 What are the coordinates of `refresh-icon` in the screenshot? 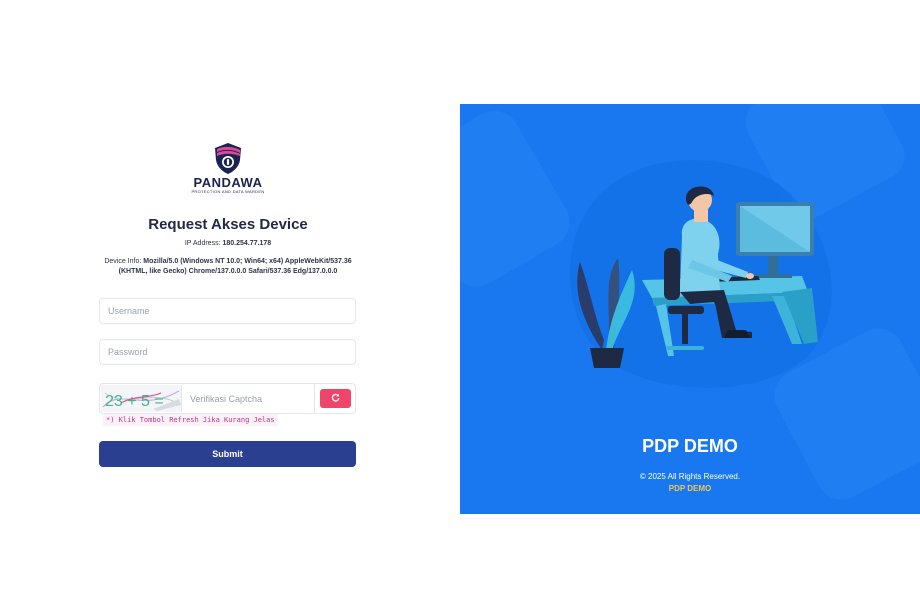 It's located at (335, 397).